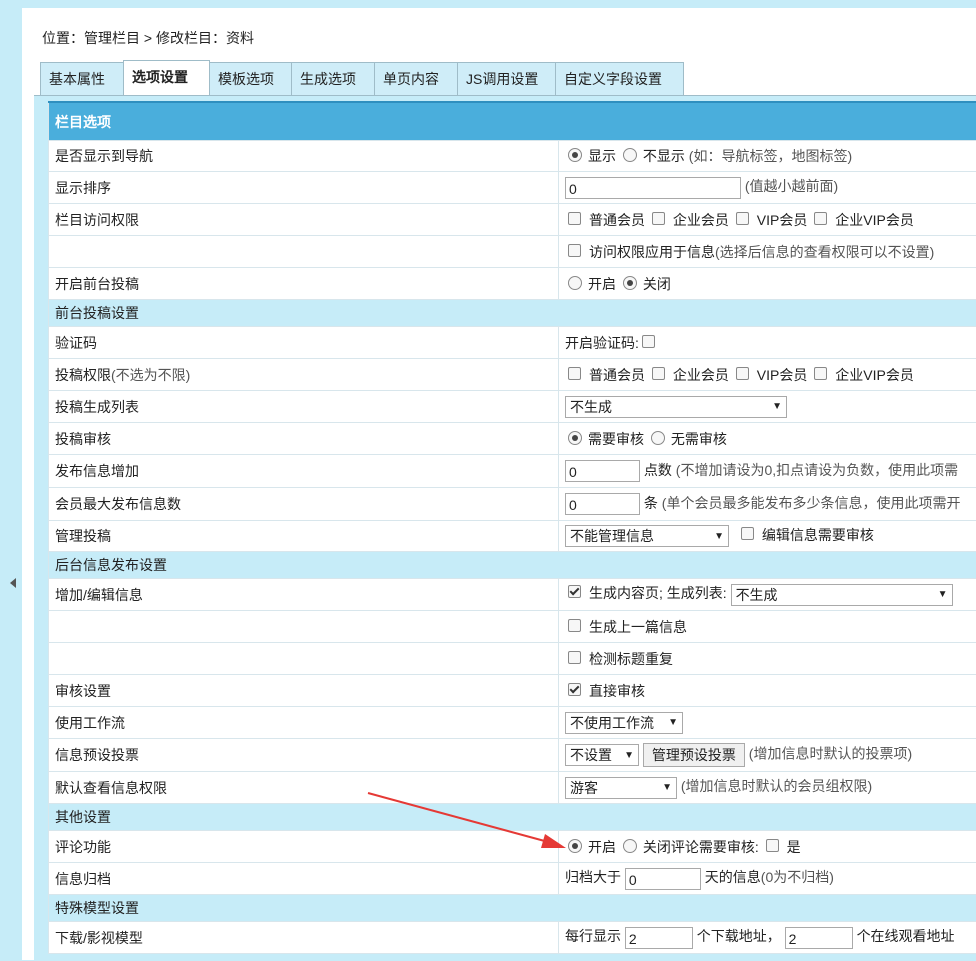 Image resolution: width=976 pixels, height=961 pixels. Describe the element at coordinates (512, 755) in the screenshot. I see `row-vote: 信息预设投票 不设置▼ 管理预设投票 (增加信息时默认的投票项)` at that location.